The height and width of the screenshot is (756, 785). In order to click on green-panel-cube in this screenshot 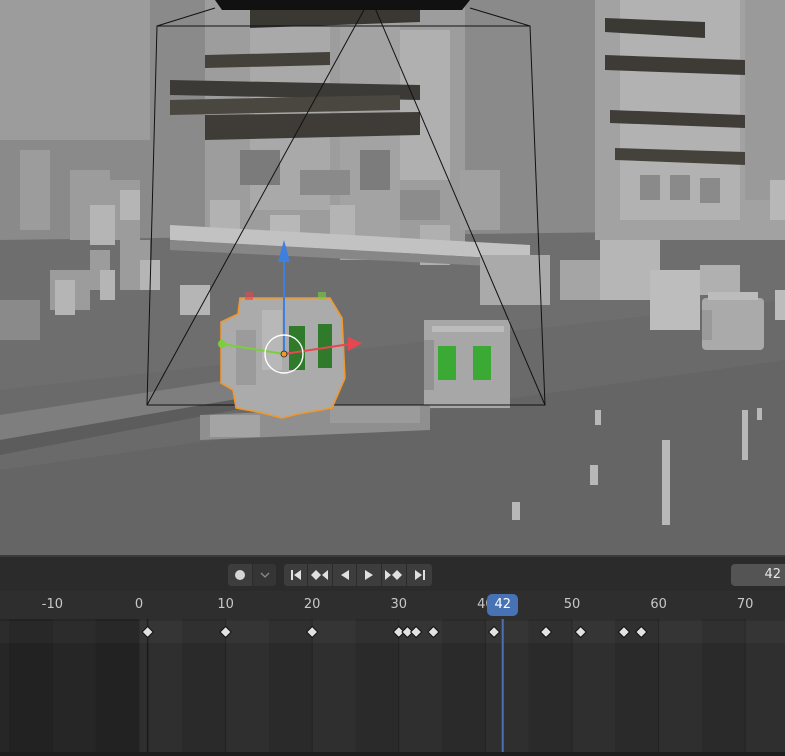, I will do `click(467, 364)`.